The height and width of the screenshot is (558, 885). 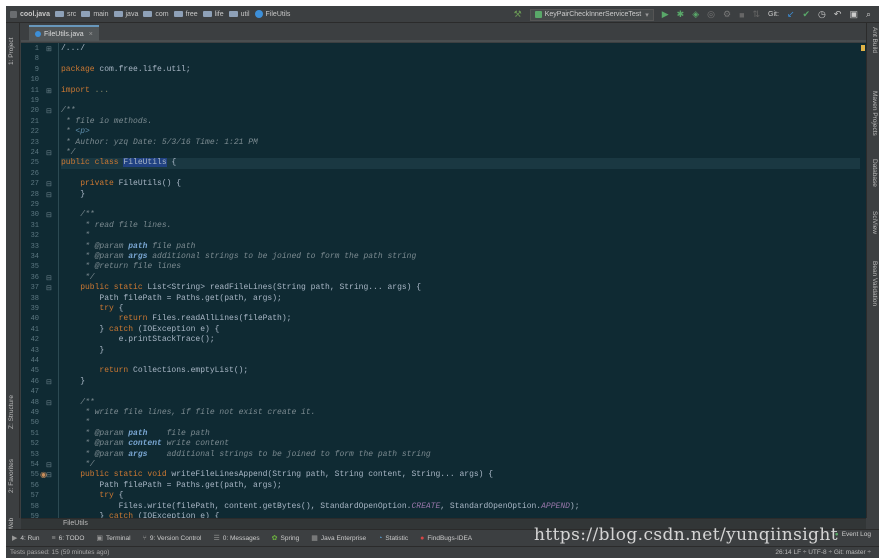 What do you see at coordinates (216, 538) in the screenshot?
I see `messages-icon: ☰` at bounding box center [216, 538].